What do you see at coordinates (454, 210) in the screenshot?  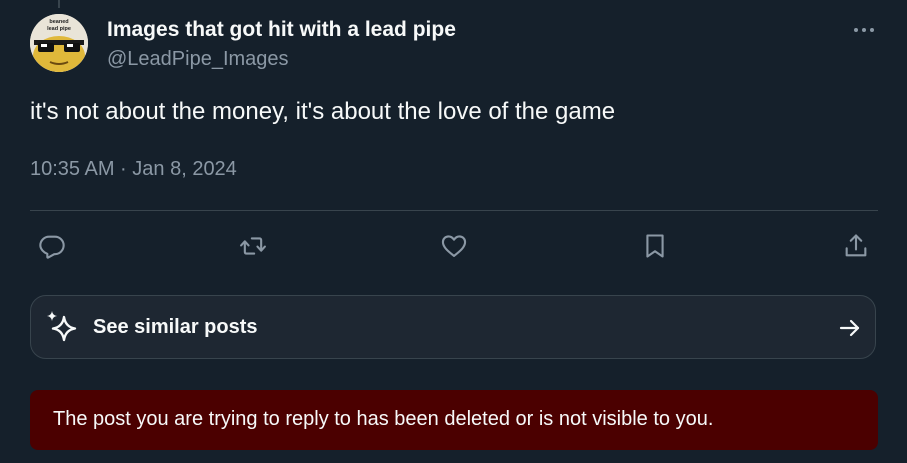 I see `divider` at bounding box center [454, 210].